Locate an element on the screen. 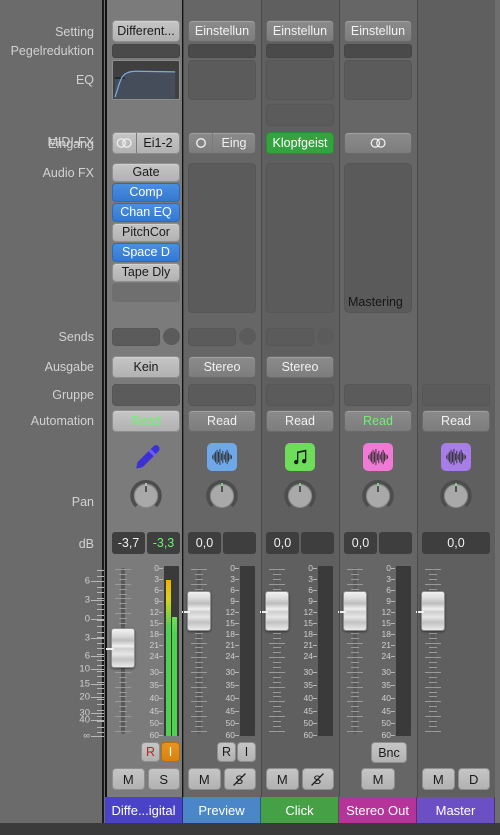 The image size is (500, 835). input-slot is located at coordinates (378, 143).